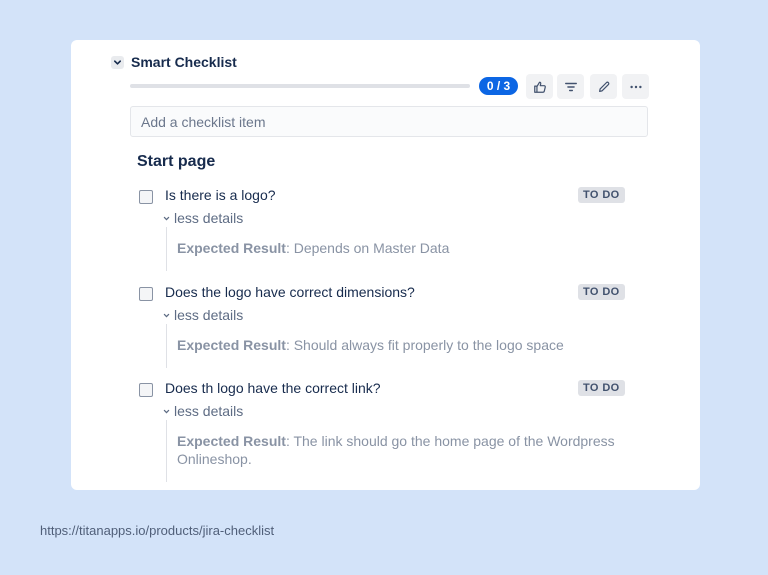  I want to click on checklist-title: Smart Checklist, so click(184, 62).